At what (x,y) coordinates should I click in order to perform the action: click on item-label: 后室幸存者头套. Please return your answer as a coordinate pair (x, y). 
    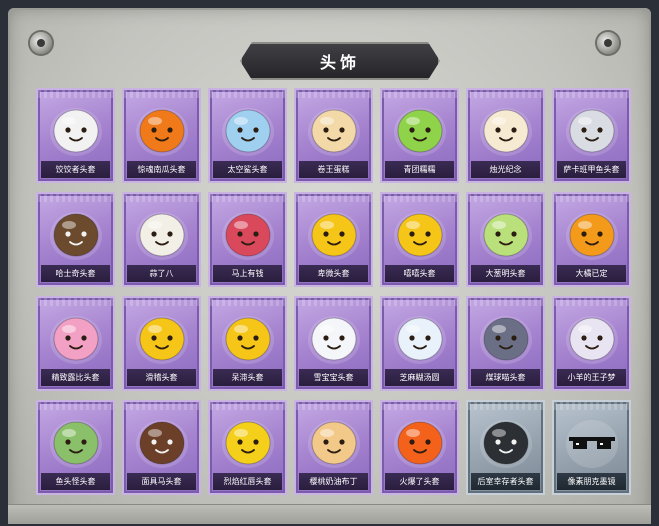
    Looking at the image, I should click on (505, 481).